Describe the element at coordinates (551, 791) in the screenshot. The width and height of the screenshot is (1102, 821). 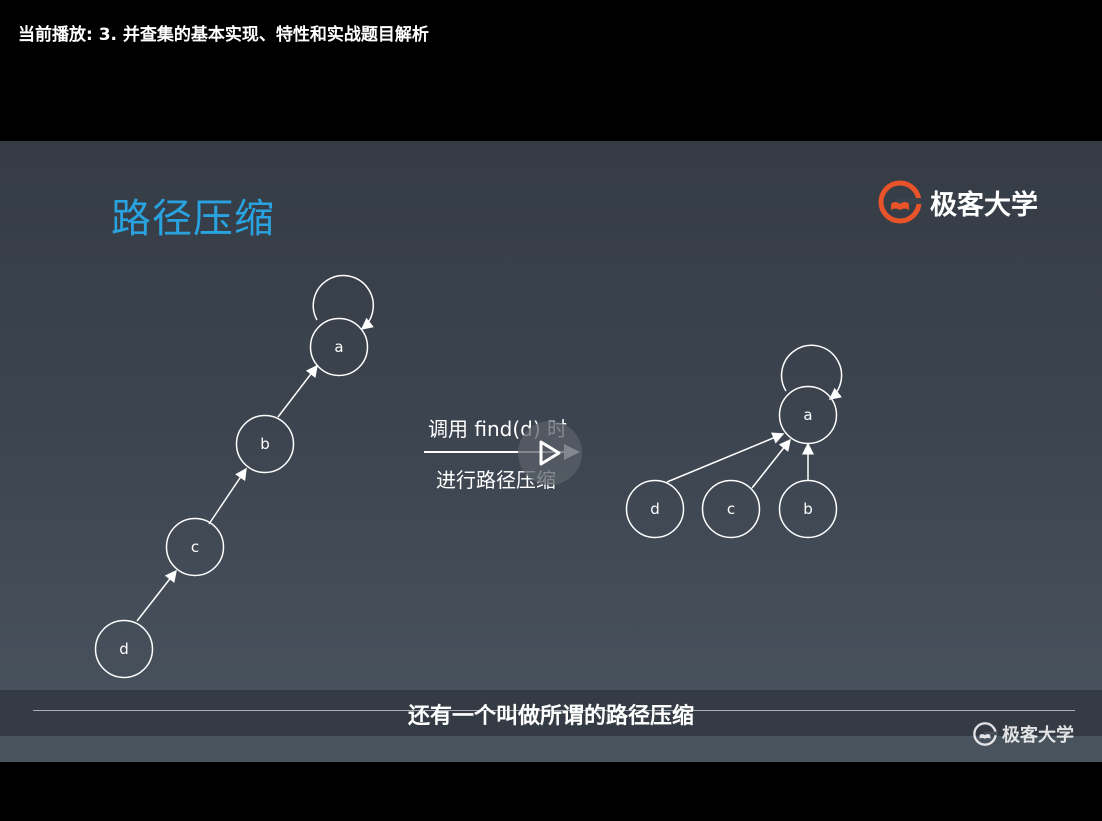
I see `player-footer` at that location.